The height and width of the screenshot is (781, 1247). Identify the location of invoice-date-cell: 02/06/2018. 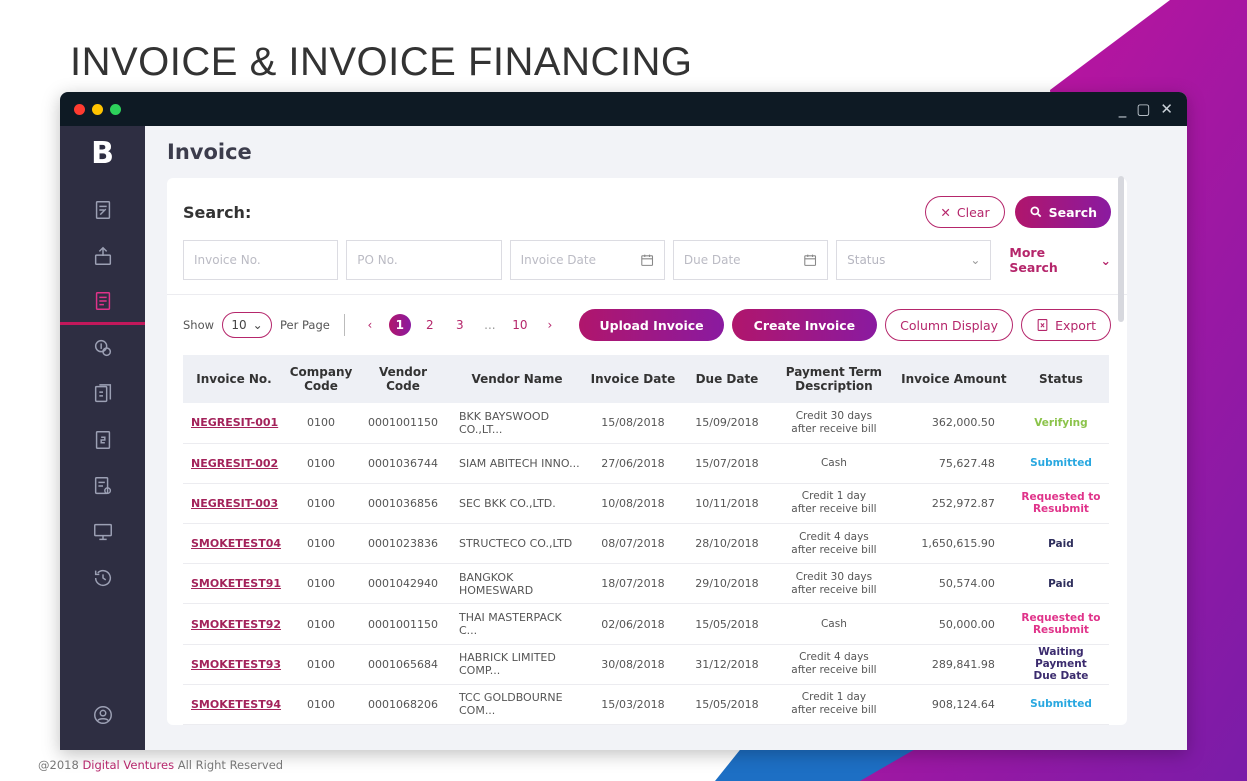
(632, 624).